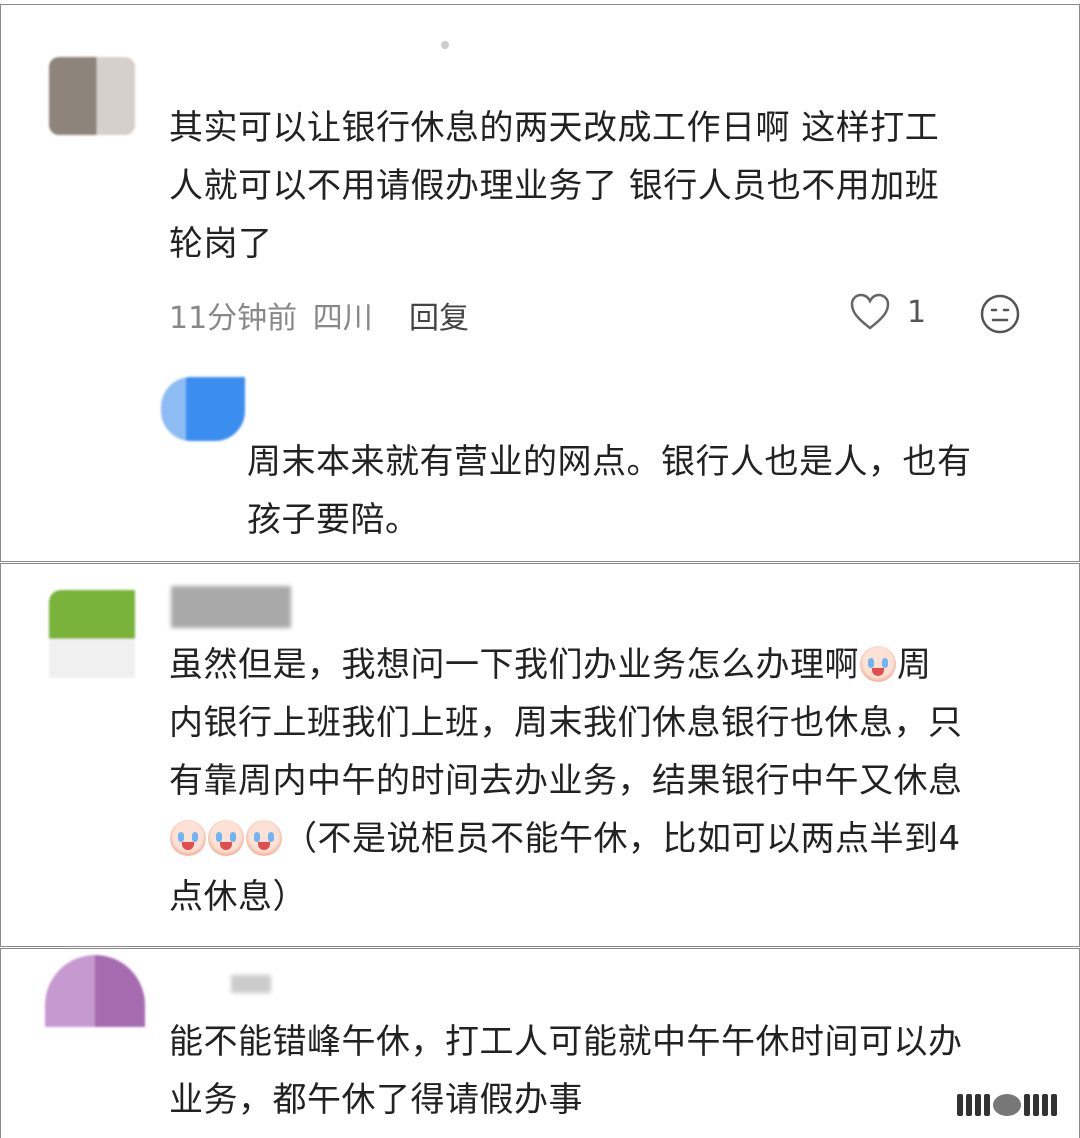  Describe the element at coordinates (917, 312) in the screenshot. I see `like-count: 1` at that location.